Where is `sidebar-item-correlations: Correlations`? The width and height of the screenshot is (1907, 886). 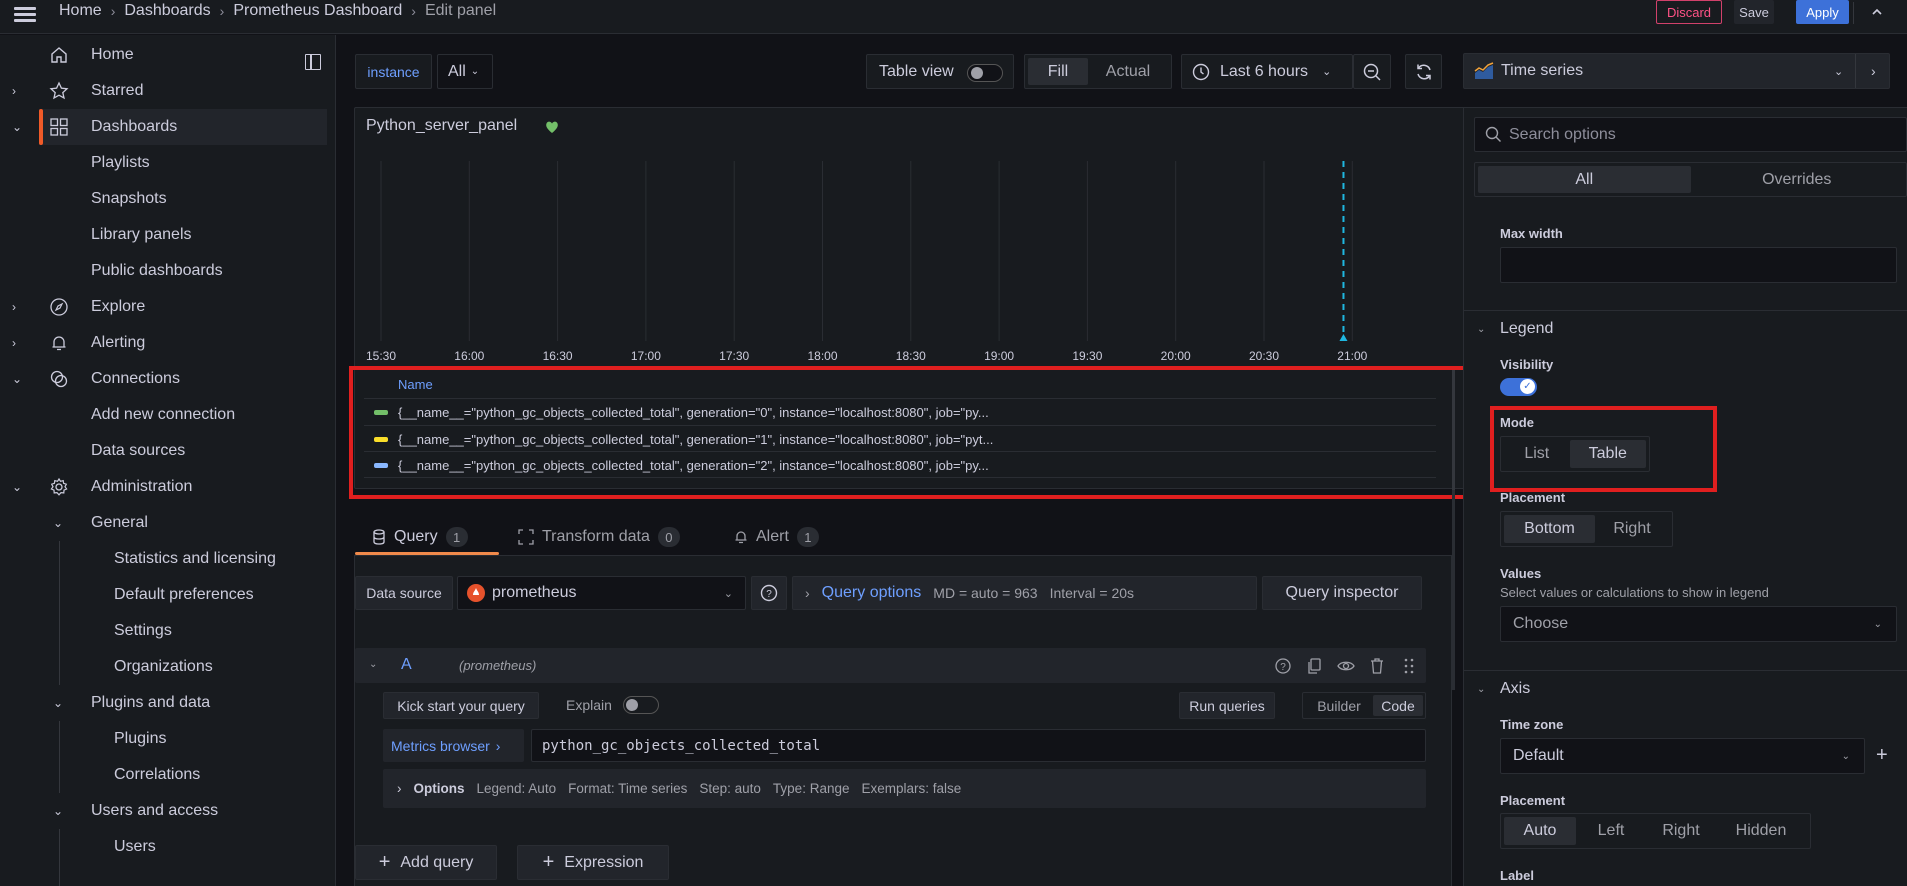 sidebar-item-correlations: Correlations is located at coordinates (163, 775).